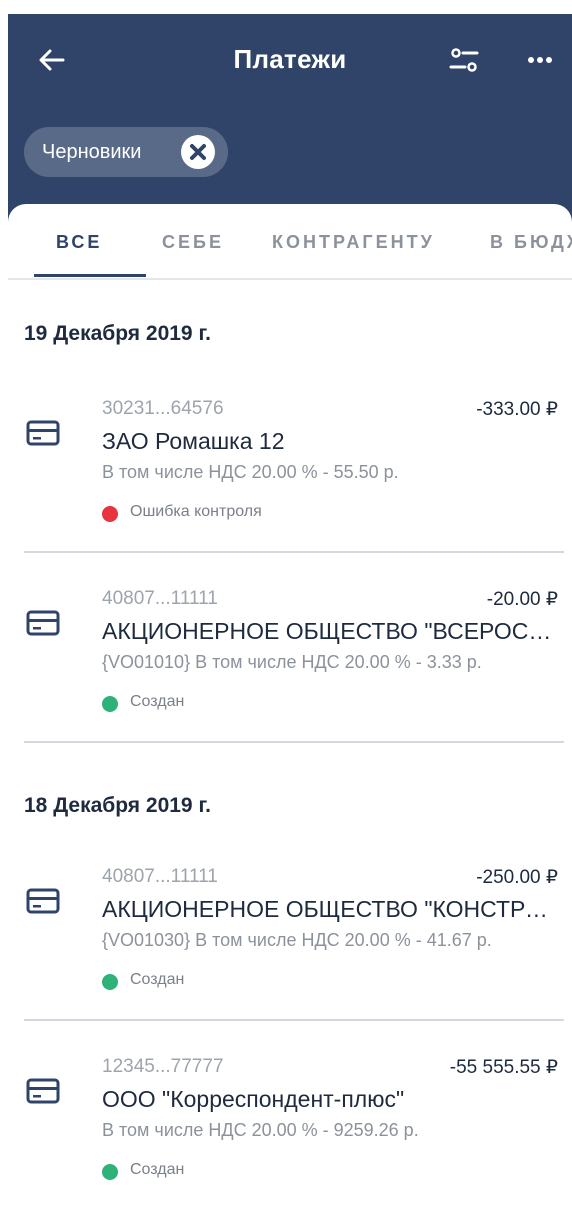 The image size is (572, 1226). I want to click on payment-amount: -55 555.55 ₽, so click(503, 1067).